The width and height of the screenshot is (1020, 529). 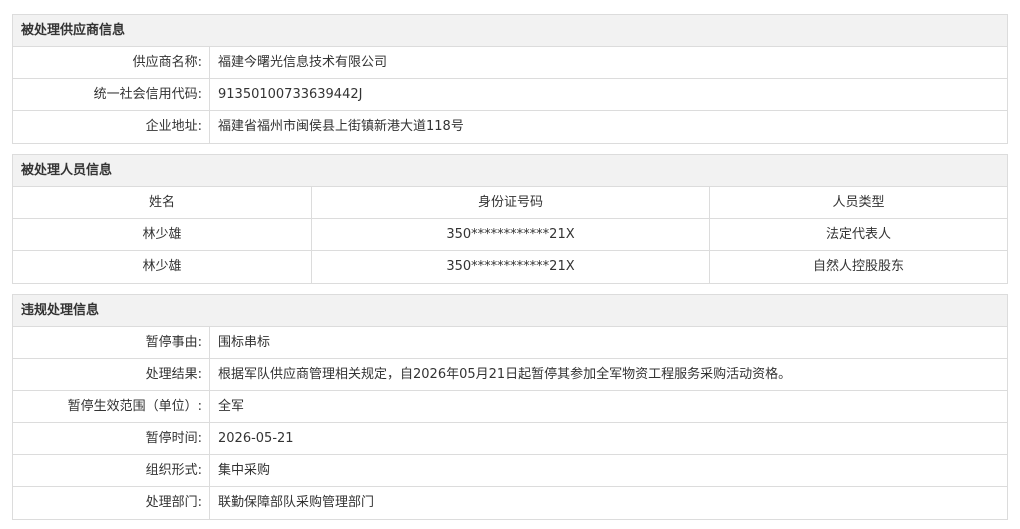 I want to click on supplier-info-title: 被处理供应商信息, so click(x=510, y=31).